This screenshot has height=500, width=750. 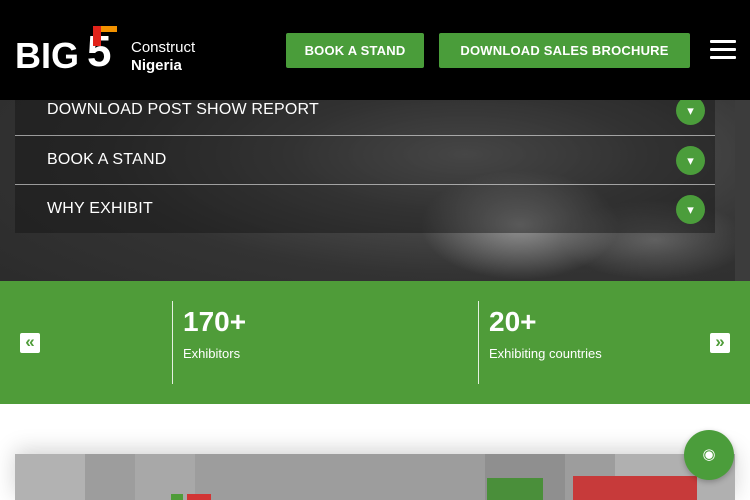 What do you see at coordinates (723, 50) in the screenshot?
I see `hamburger-icon` at bounding box center [723, 50].